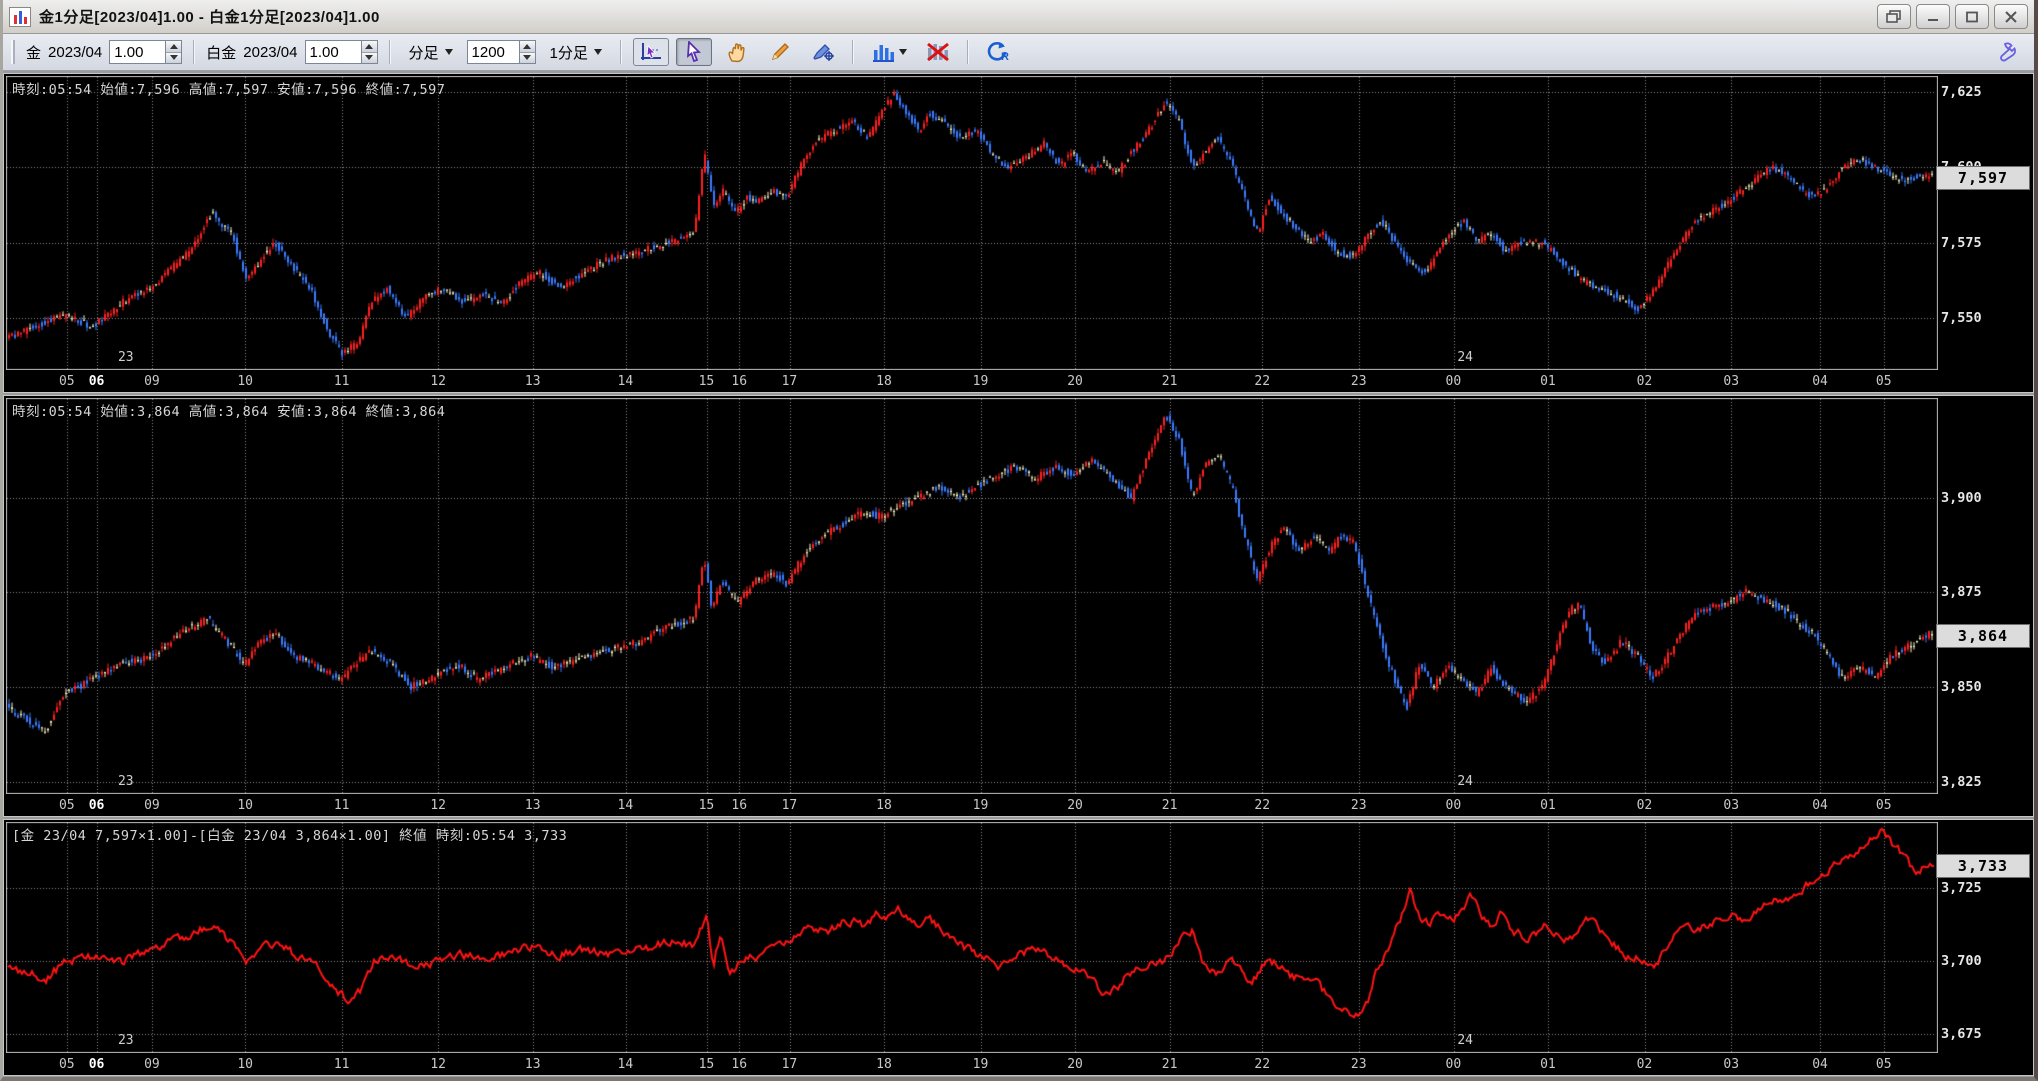 The height and width of the screenshot is (1081, 2038). Describe the element at coordinates (1465, 1040) in the screenshot. I see `day-marker-label: 24` at that location.